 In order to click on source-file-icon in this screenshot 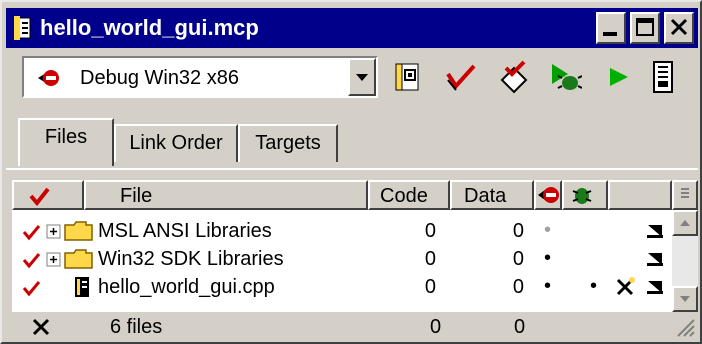, I will do `click(82, 287)`.